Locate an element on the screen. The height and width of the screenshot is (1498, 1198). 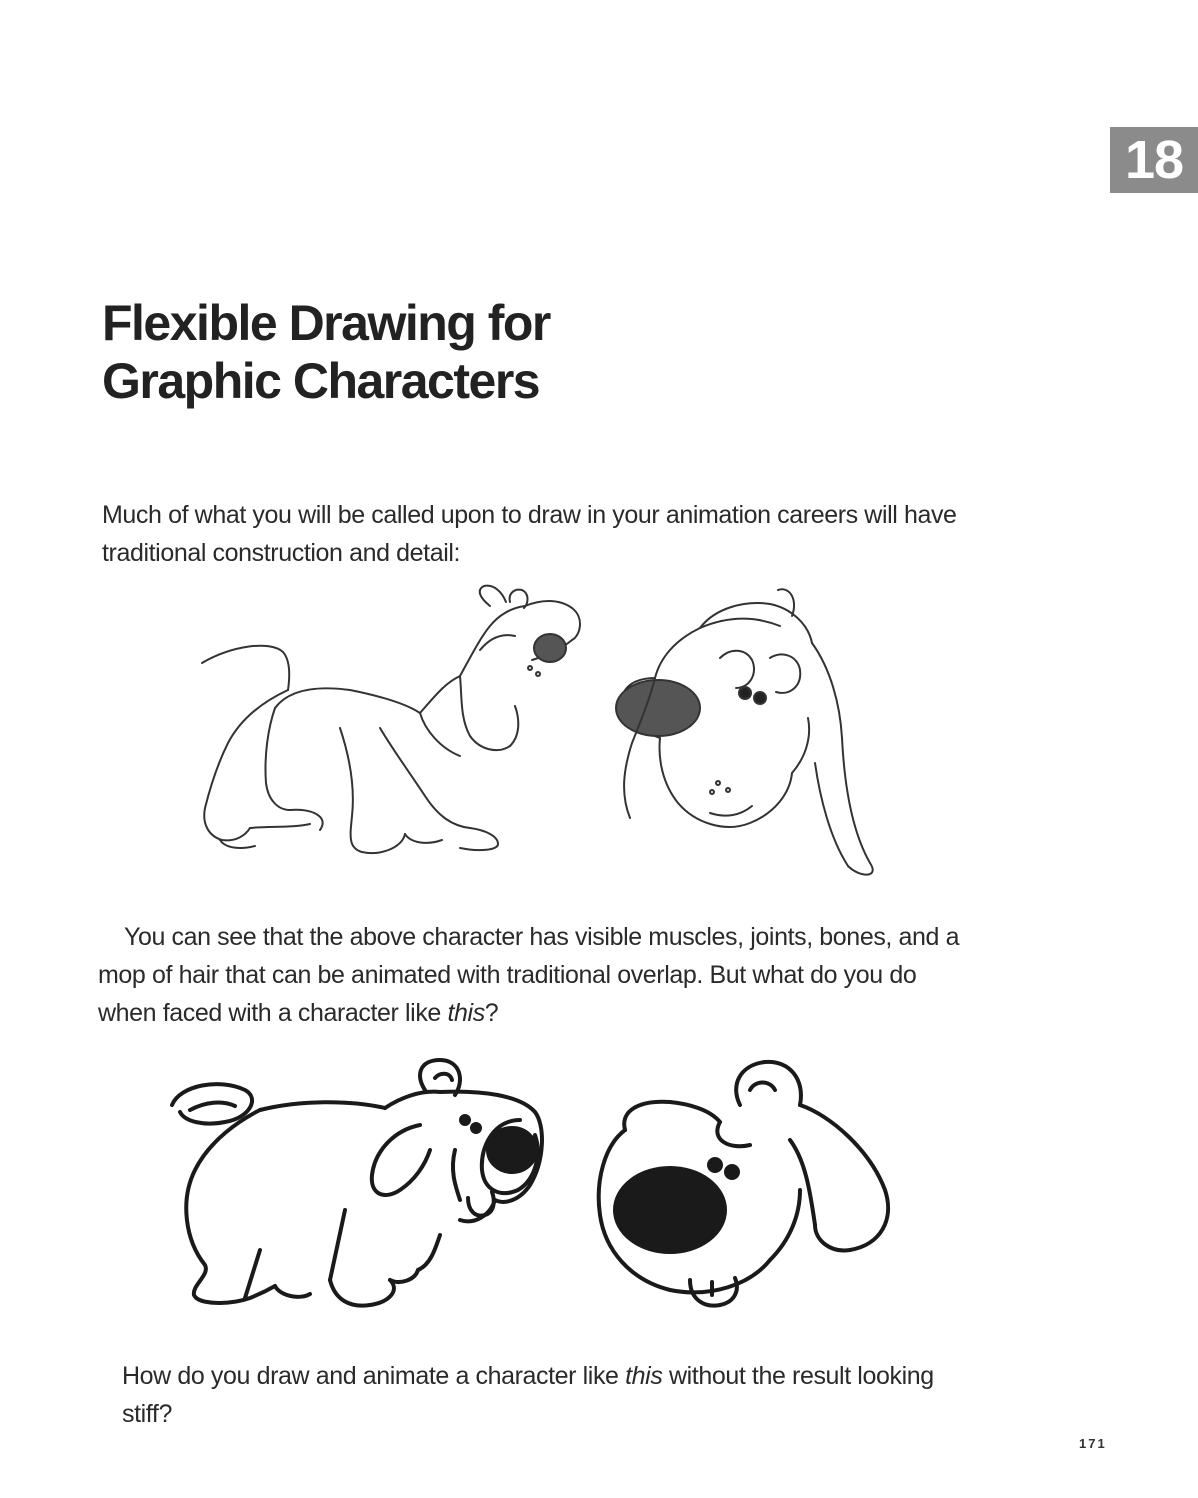
traditional-dog-head is located at coordinates (744, 732).